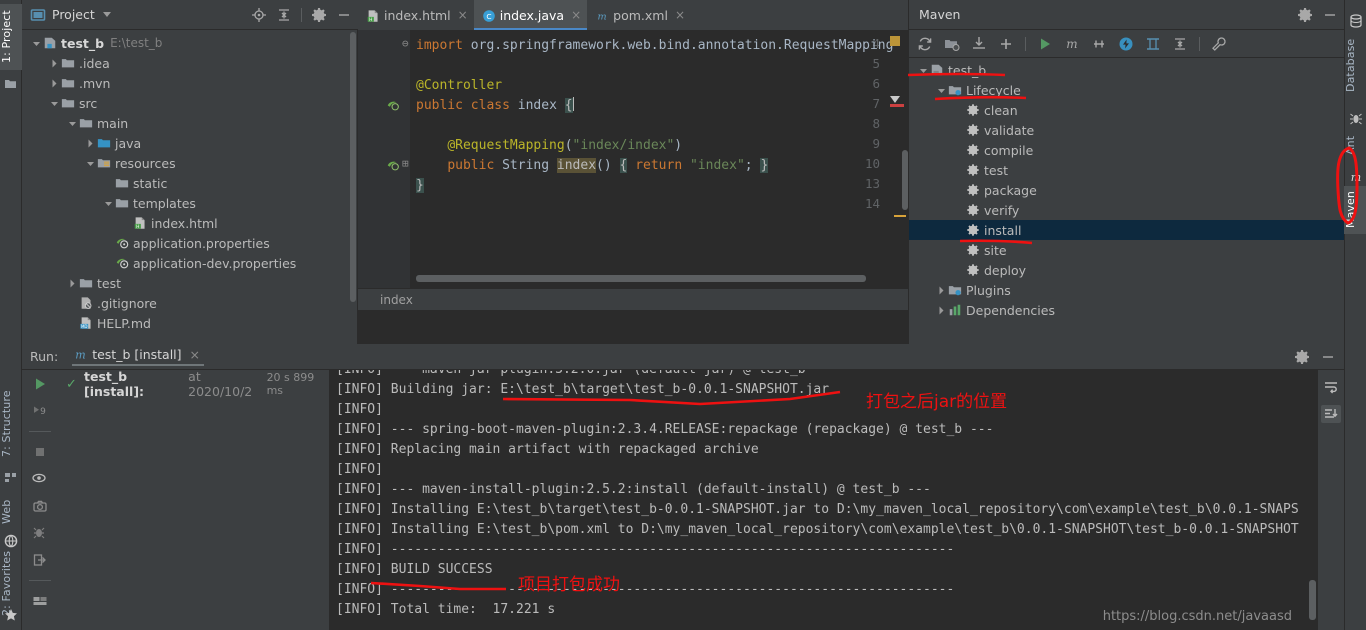 This screenshot has height=630, width=1366. What do you see at coordinates (189, 263) in the screenshot?
I see `project-tree-item: application-dev.properties` at bounding box center [189, 263].